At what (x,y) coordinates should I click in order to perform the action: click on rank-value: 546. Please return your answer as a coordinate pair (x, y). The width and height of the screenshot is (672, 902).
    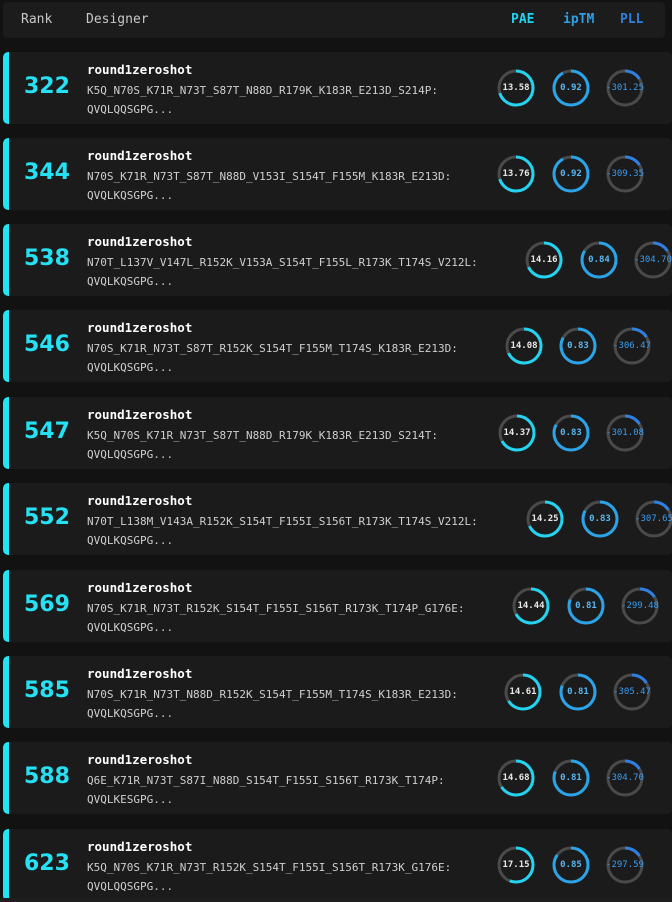
    Looking at the image, I should click on (47, 344).